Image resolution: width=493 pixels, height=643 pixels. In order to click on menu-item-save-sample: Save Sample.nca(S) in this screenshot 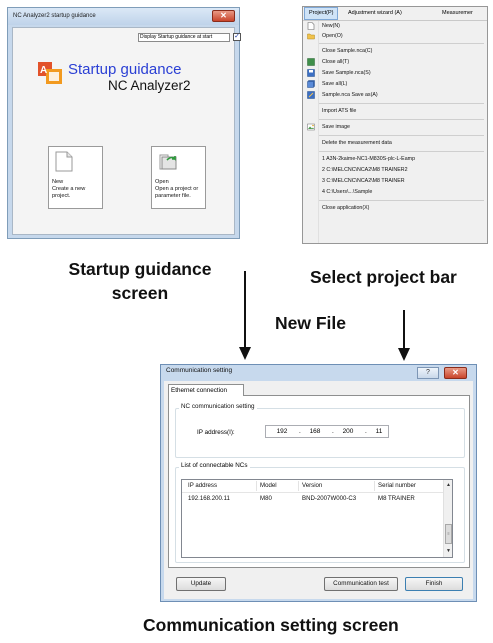, I will do `click(395, 73)`.